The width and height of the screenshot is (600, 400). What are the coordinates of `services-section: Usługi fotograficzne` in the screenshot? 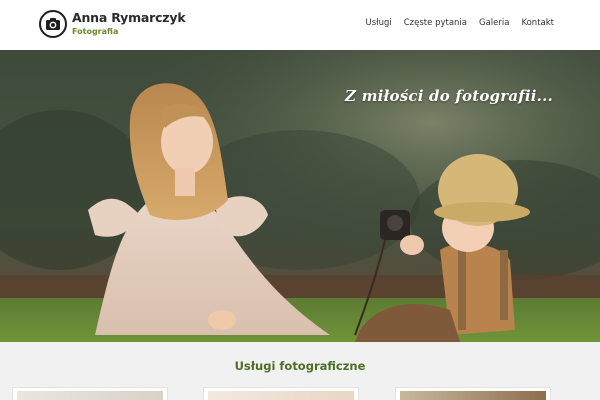 It's located at (300, 371).